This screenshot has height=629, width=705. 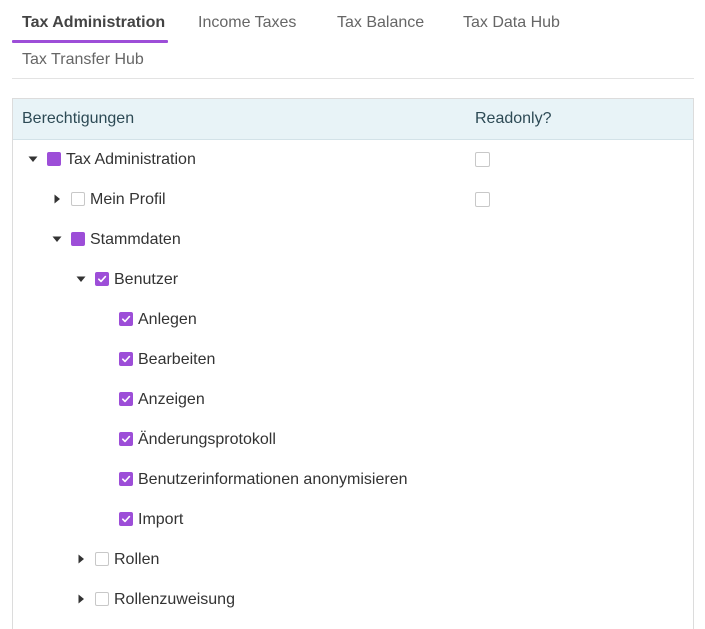 I want to click on tree-row-label: Benutzerinformationen anonymisieren, so click(x=273, y=479).